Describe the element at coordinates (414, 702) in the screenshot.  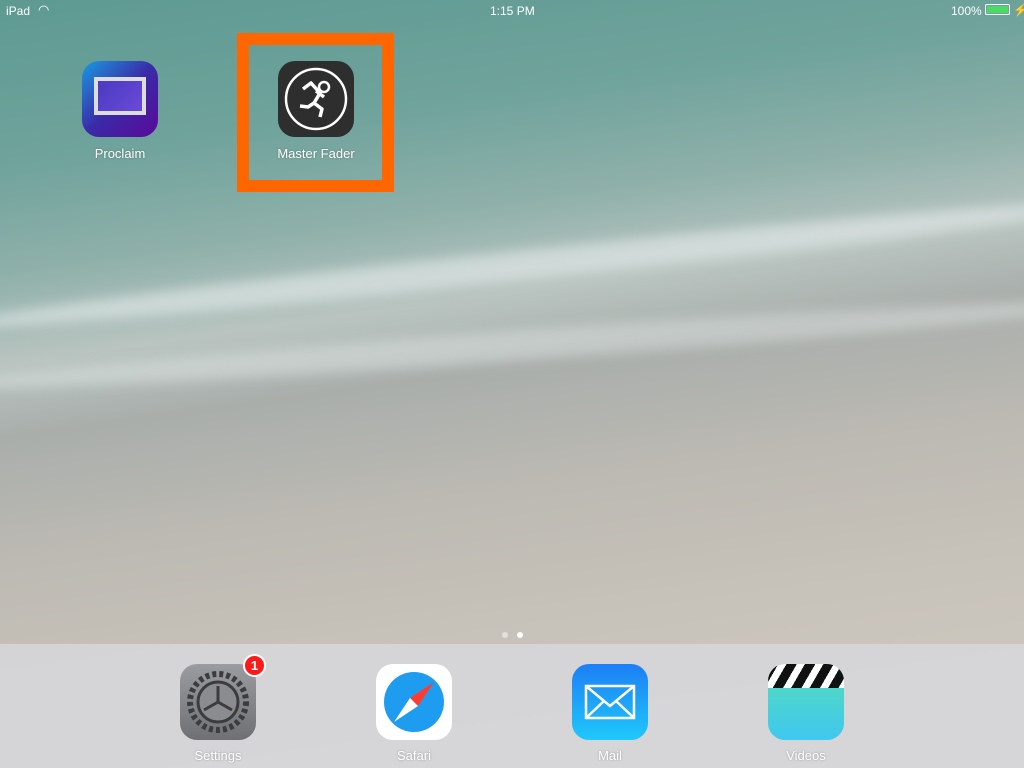
I see `safari-app-icon` at that location.